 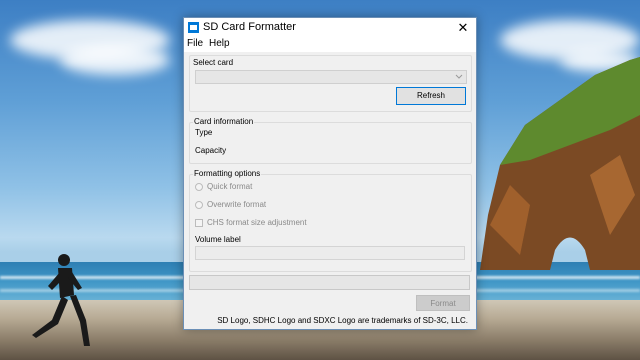 I want to click on sea-rock-arch, so click(x=560, y=163).